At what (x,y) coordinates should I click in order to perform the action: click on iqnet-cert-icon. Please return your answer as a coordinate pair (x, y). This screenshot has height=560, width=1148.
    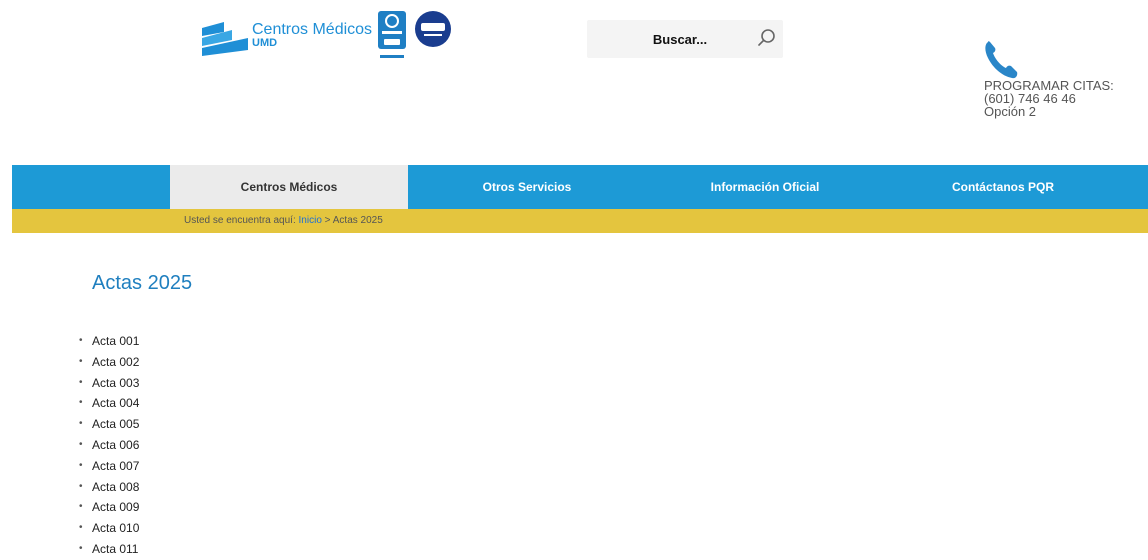
    Looking at the image, I should click on (433, 29).